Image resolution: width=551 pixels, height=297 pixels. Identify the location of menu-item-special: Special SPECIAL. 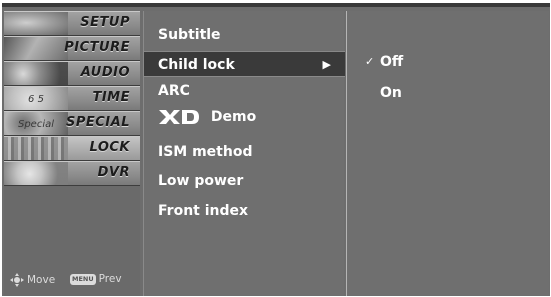
(72, 123).